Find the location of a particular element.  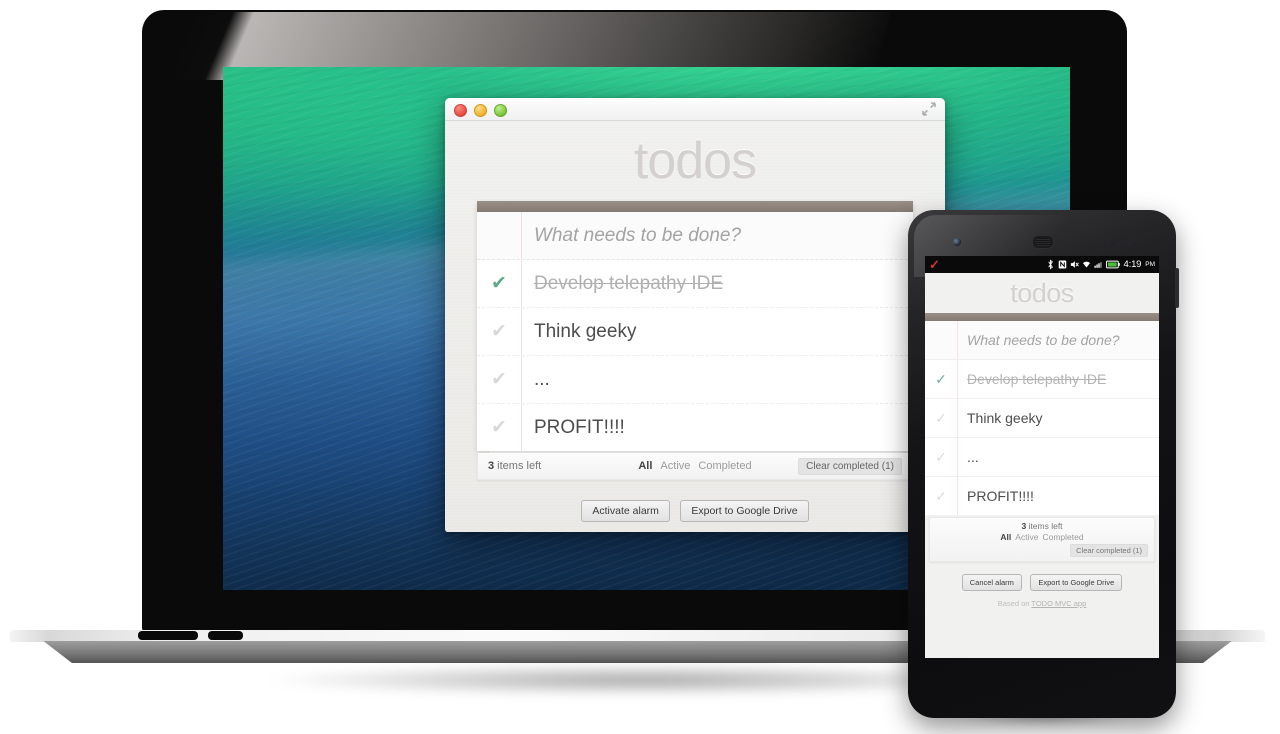

clear-completed-wrap: Clear completed (1) is located at coordinates (833, 466).